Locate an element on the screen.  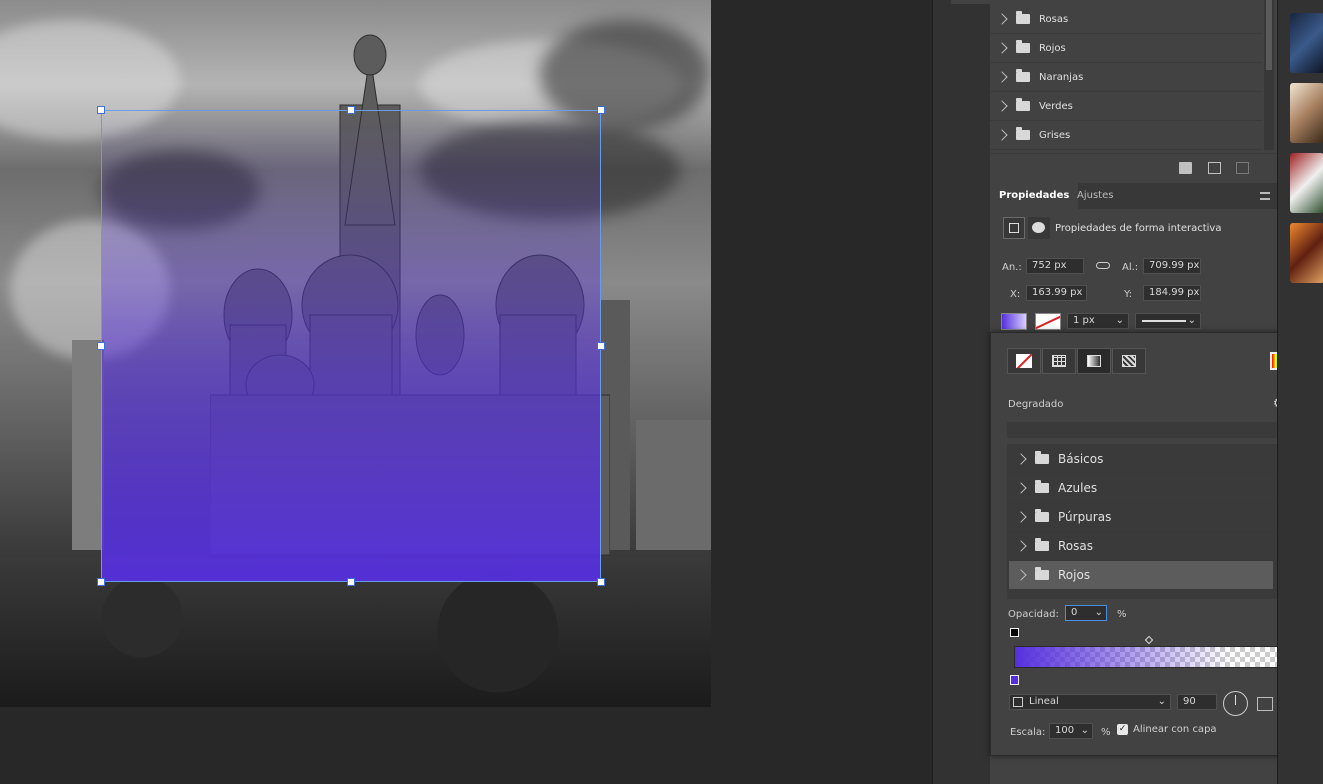
layer-folder-row: Rosas is located at coordinates (1126, 19).